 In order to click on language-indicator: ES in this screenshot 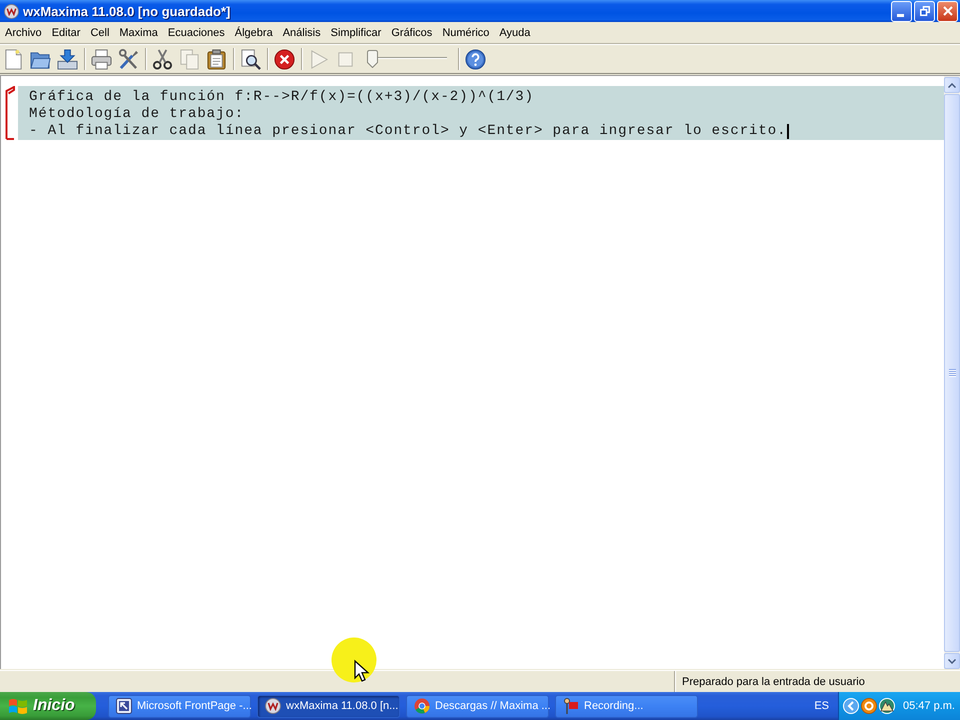, I will do `click(821, 706)`.